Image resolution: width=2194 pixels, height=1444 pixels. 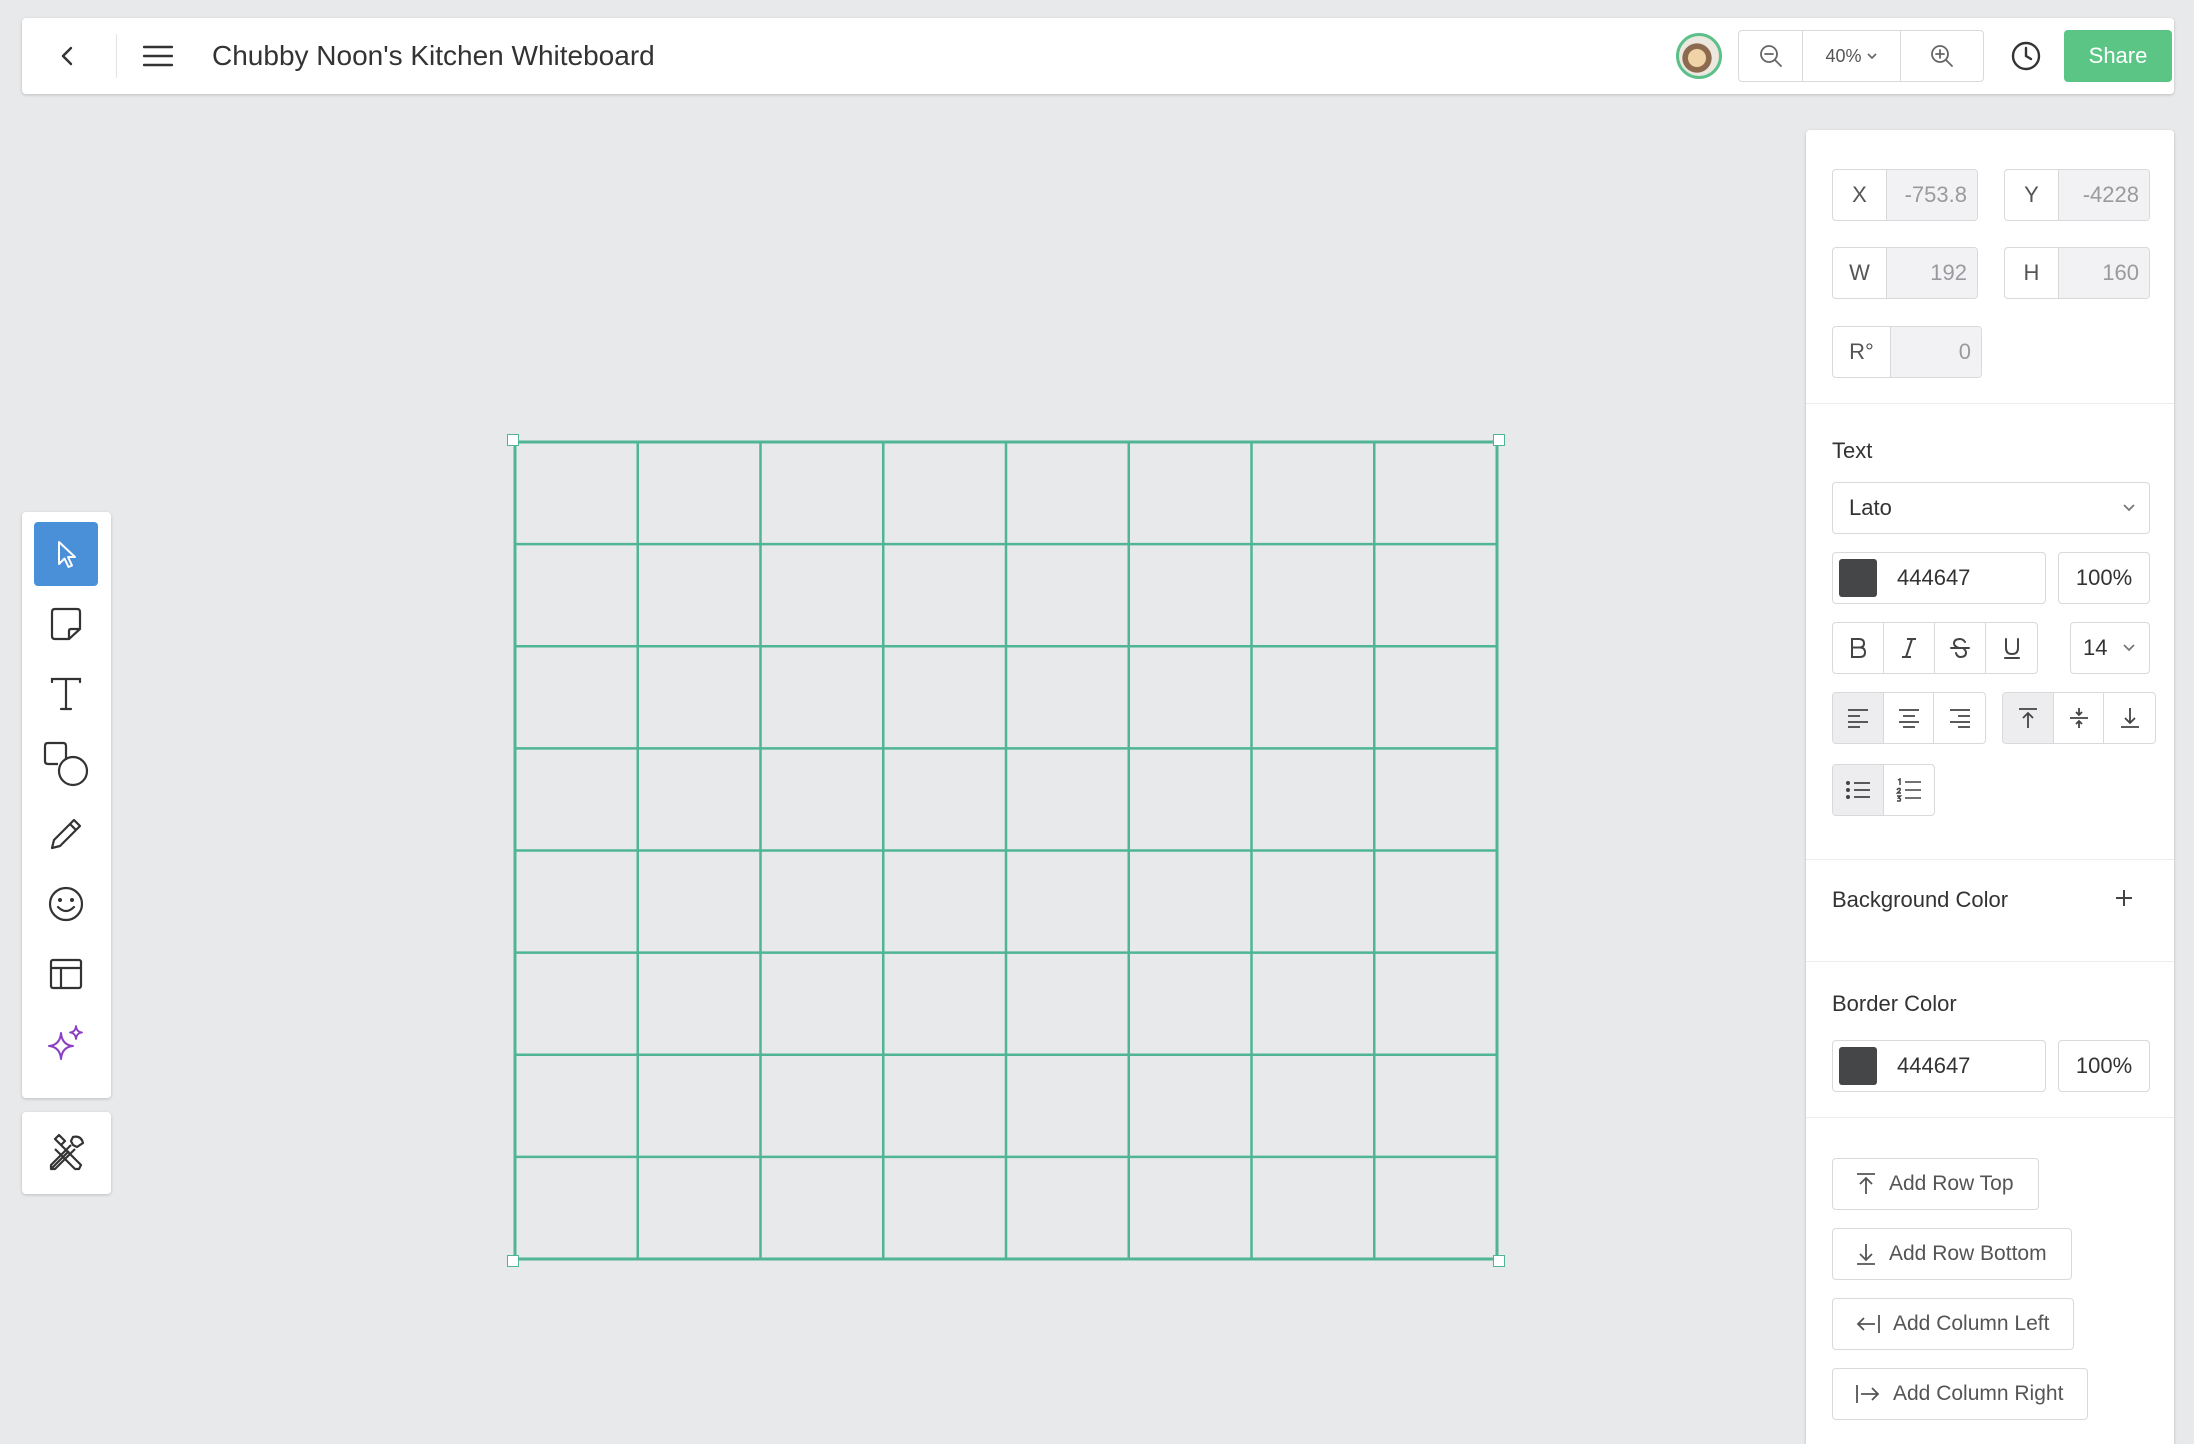 What do you see at coordinates (1978, 1393) in the screenshot?
I see `add-column-right-label: Add Column Right` at bounding box center [1978, 1393].